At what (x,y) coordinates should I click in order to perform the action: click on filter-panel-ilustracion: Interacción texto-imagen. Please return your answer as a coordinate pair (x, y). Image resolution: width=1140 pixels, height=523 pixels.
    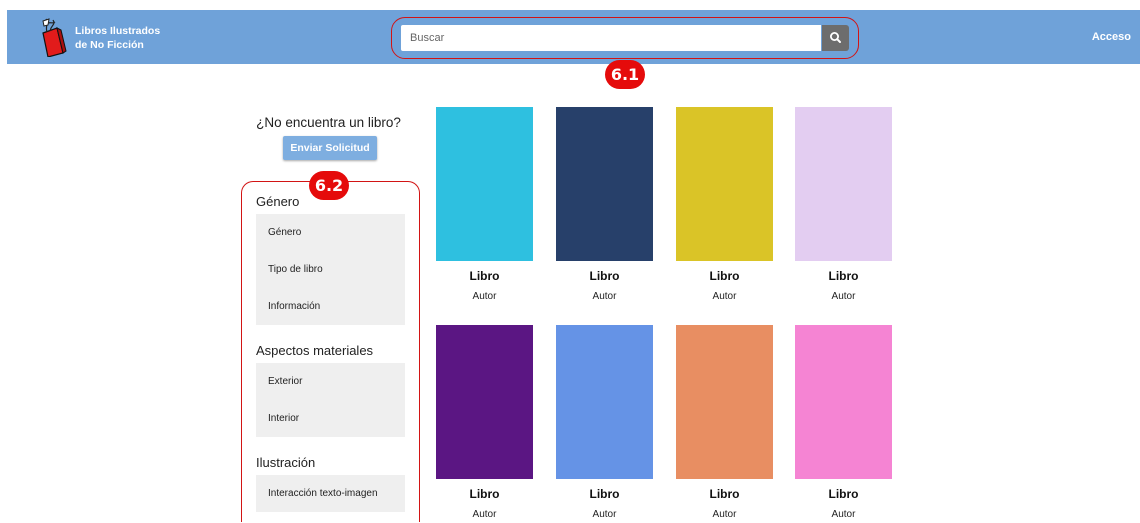
    Looking at the image, I should click on (330, 493).